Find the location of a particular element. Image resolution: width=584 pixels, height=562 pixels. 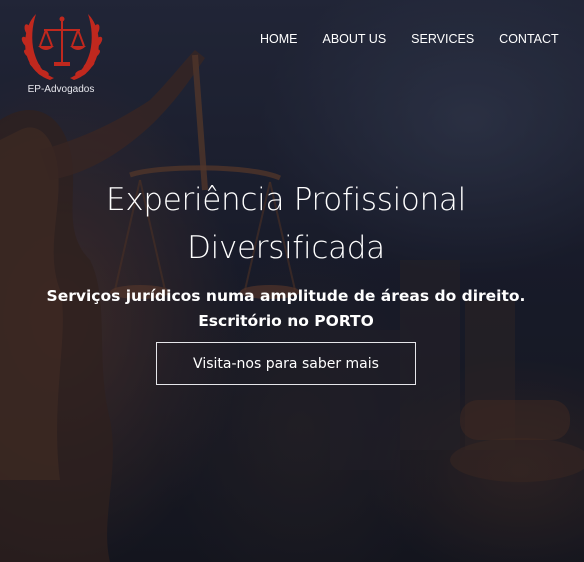

logo-text: EP-Advogados is located at coordinates (61, 89).